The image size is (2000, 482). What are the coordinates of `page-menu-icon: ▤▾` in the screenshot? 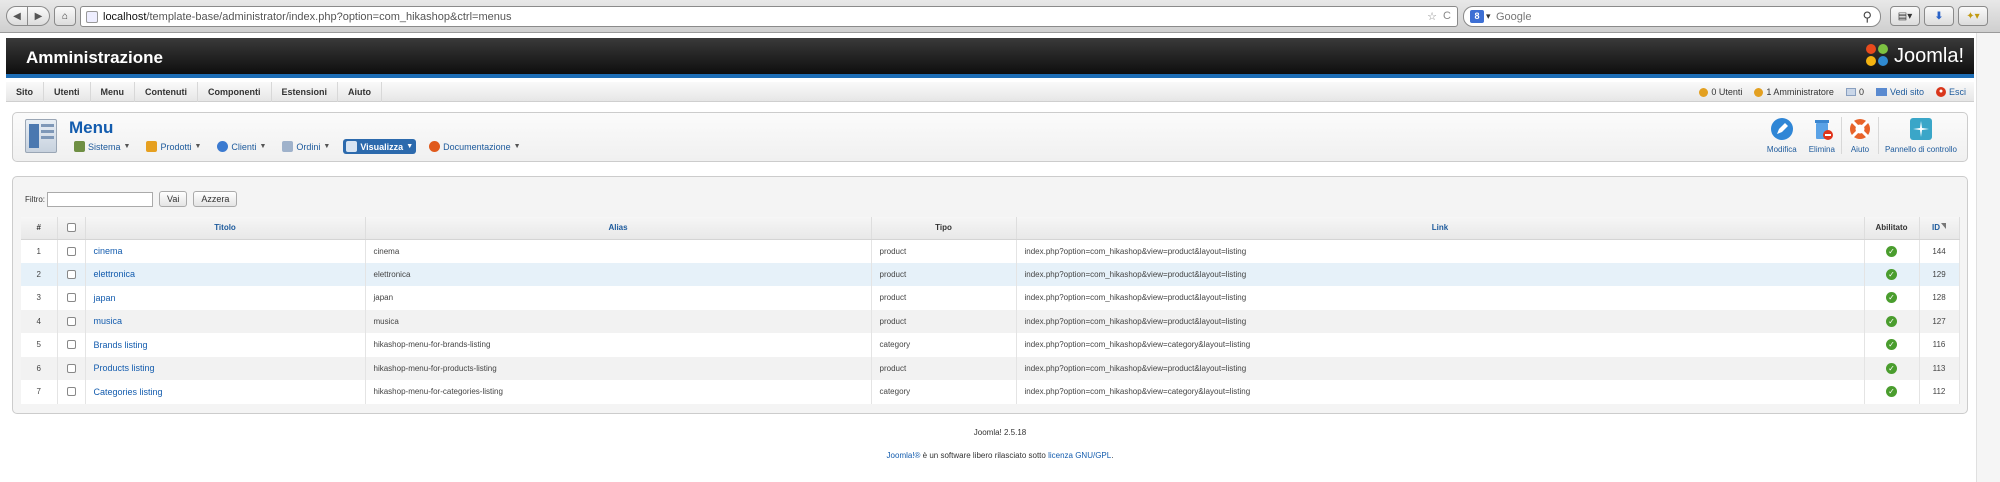 It's located at (1905, 16).